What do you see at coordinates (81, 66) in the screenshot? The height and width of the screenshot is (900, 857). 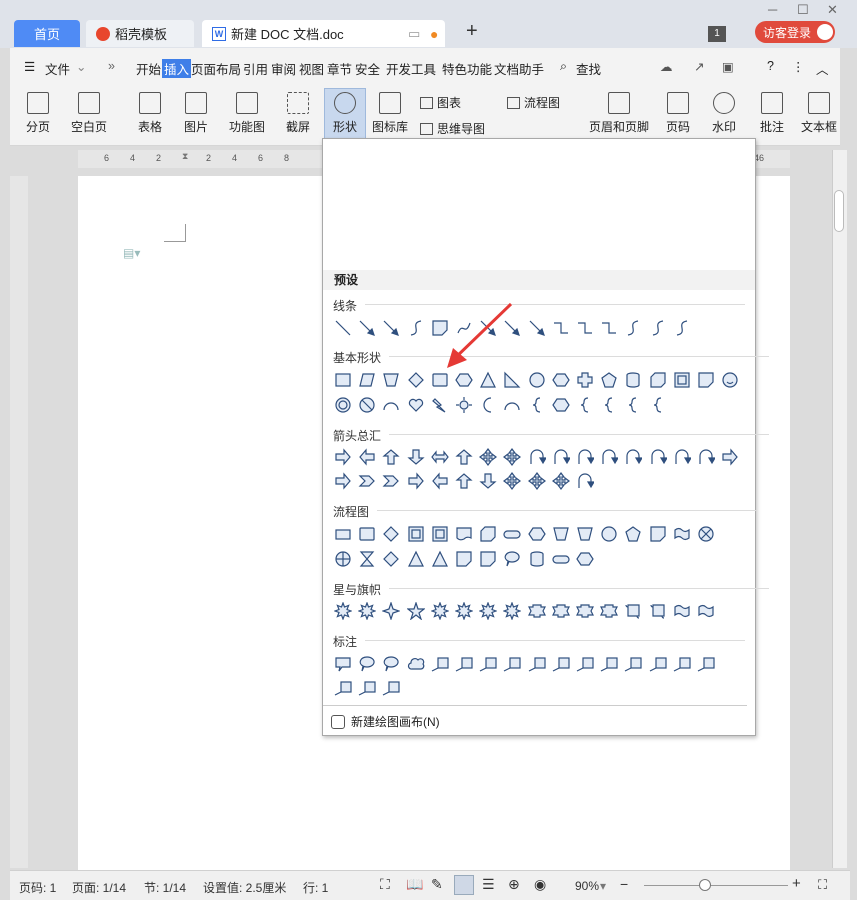 I see `chevron-down-icon: ⌄` at bounding box center [81, 66].